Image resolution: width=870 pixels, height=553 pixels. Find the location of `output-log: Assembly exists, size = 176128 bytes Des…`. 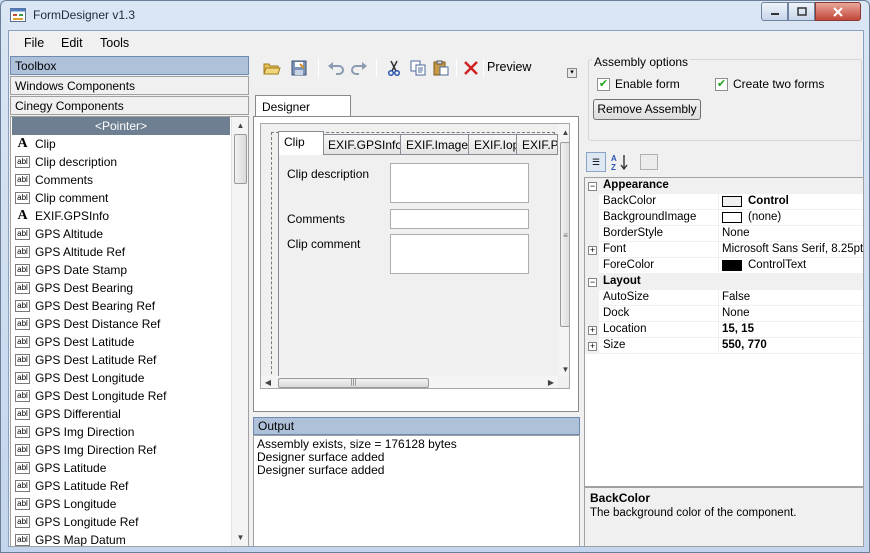

output-log: Assembly exists, size = 176128 bytes Des… is located at coordinates (416, 491).